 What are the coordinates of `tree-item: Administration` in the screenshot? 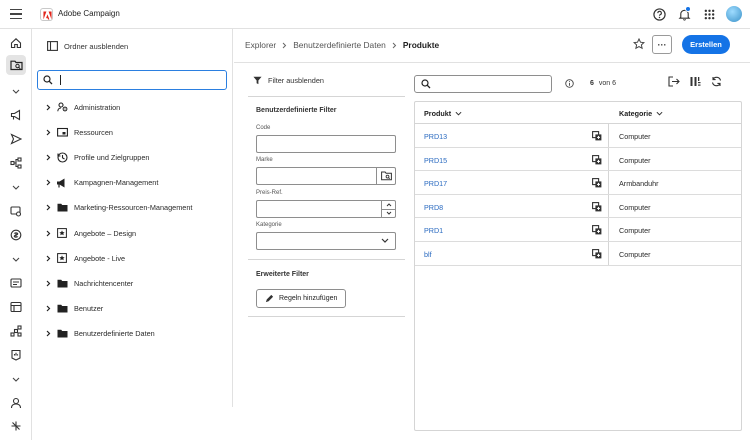 It's located at (83, 107).